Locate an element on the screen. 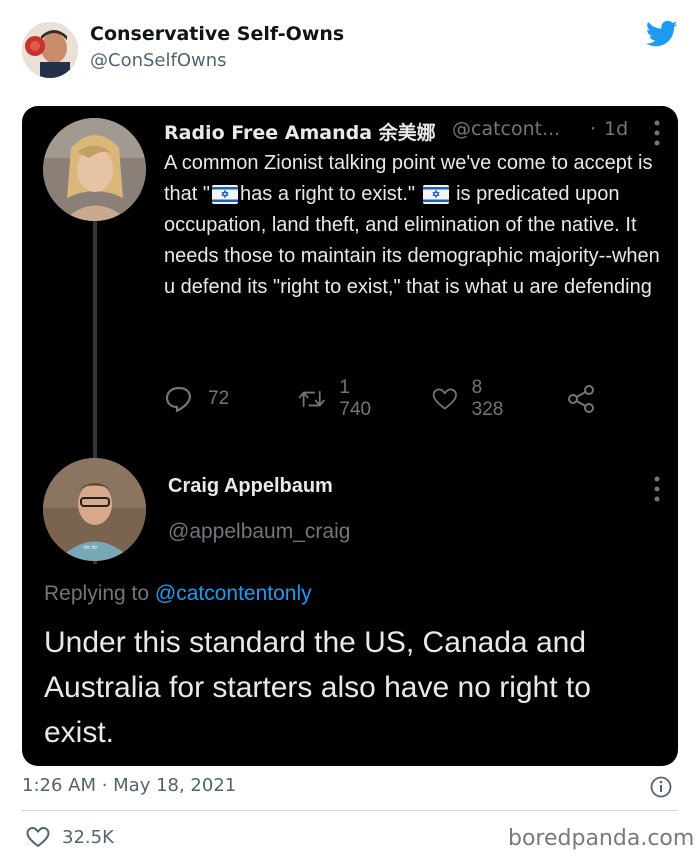 The height and width of the screenshot is (866, 700). outer-like-action: 32.5K is located at coordinates (70, 837).